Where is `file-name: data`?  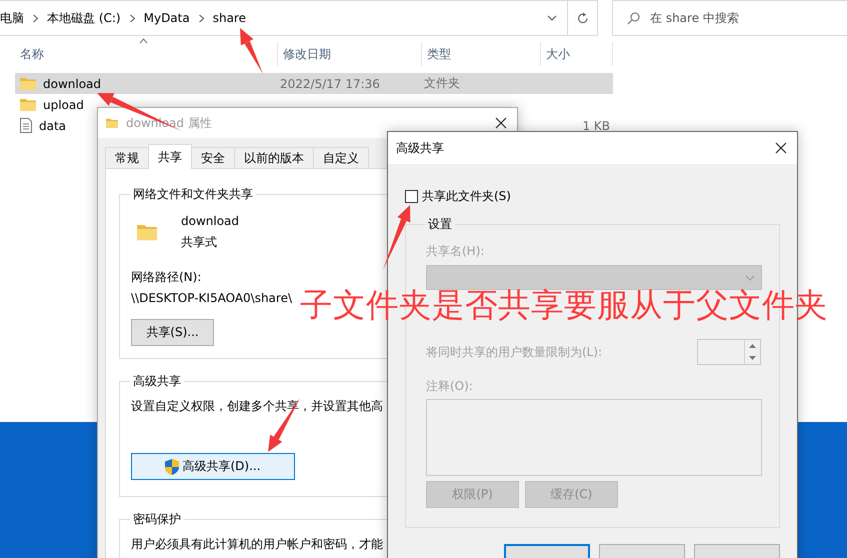
file-name: data is located at coordinates (52, 125).